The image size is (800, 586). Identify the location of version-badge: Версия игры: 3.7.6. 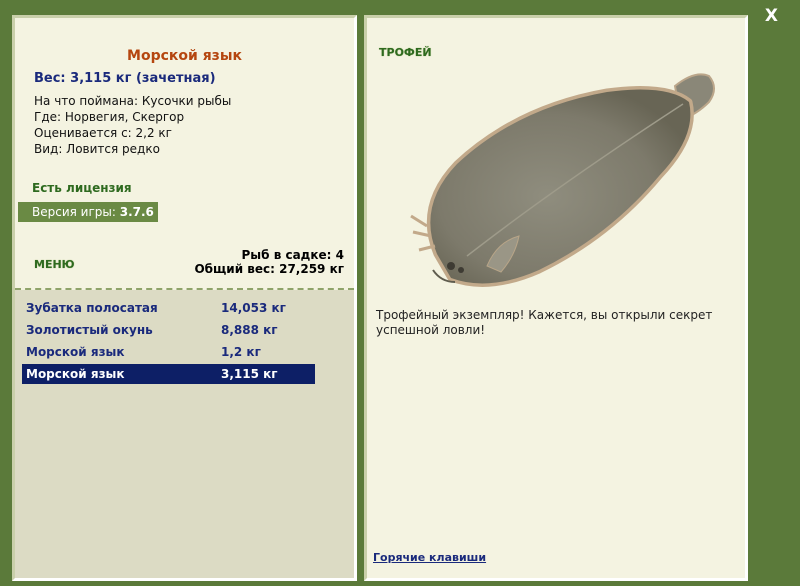
(88, 212).